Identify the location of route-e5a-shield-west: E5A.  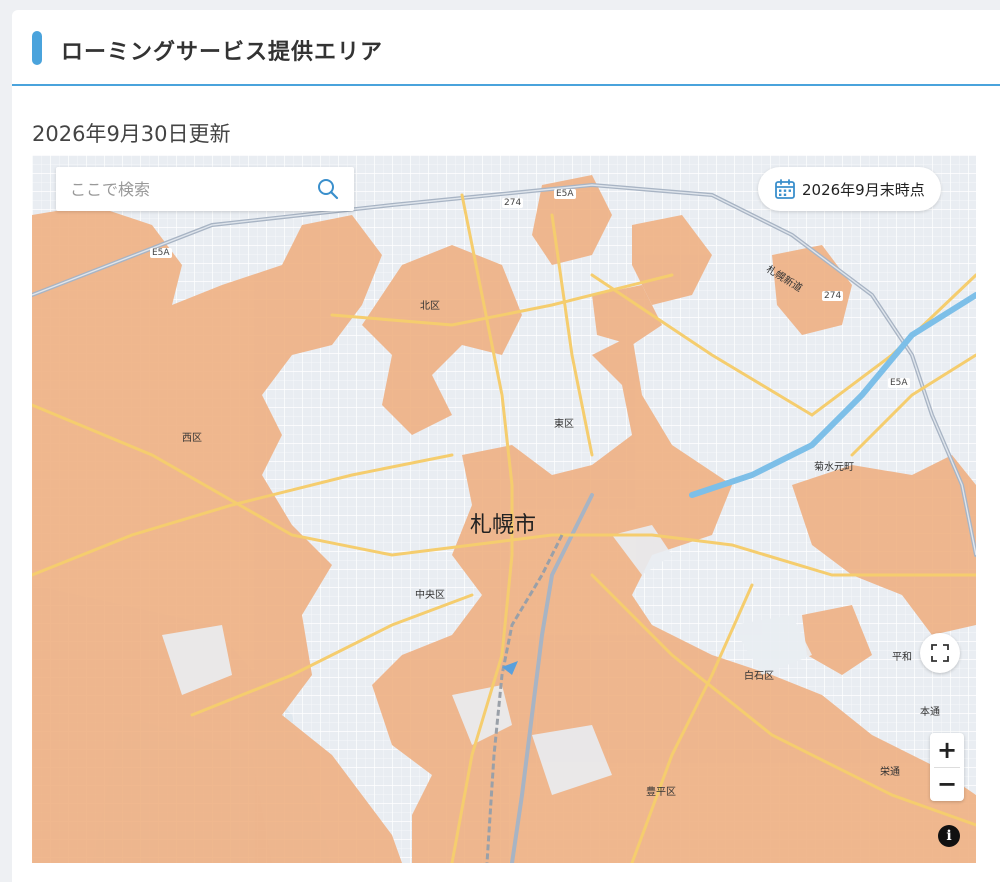
(161, 253).